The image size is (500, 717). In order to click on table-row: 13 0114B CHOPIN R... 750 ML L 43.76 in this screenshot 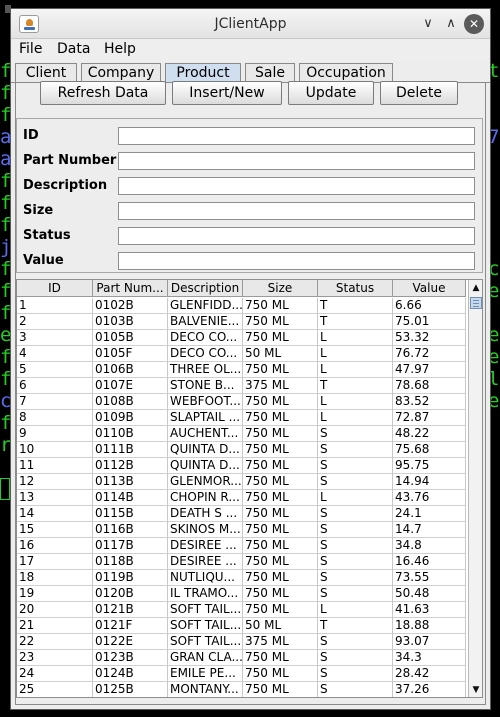, I will do `click(241, 498)`.